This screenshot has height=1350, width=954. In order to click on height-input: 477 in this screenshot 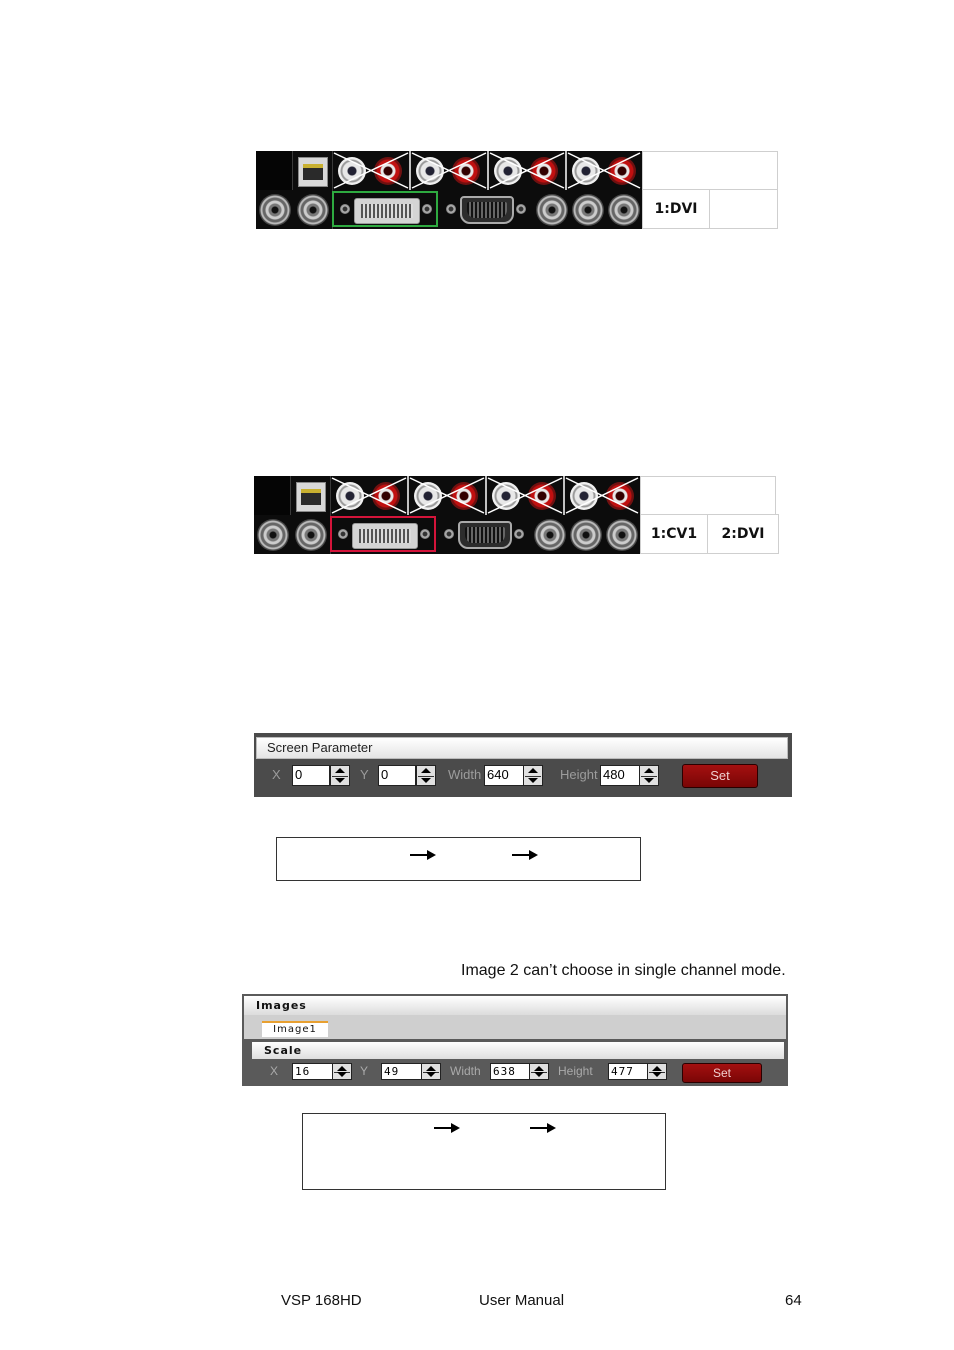, I will do `click(629, 1071)`.